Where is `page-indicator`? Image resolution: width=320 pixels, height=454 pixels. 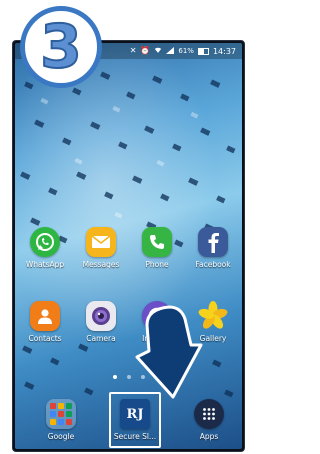
page-indicator is located at coordinates (128, 377).